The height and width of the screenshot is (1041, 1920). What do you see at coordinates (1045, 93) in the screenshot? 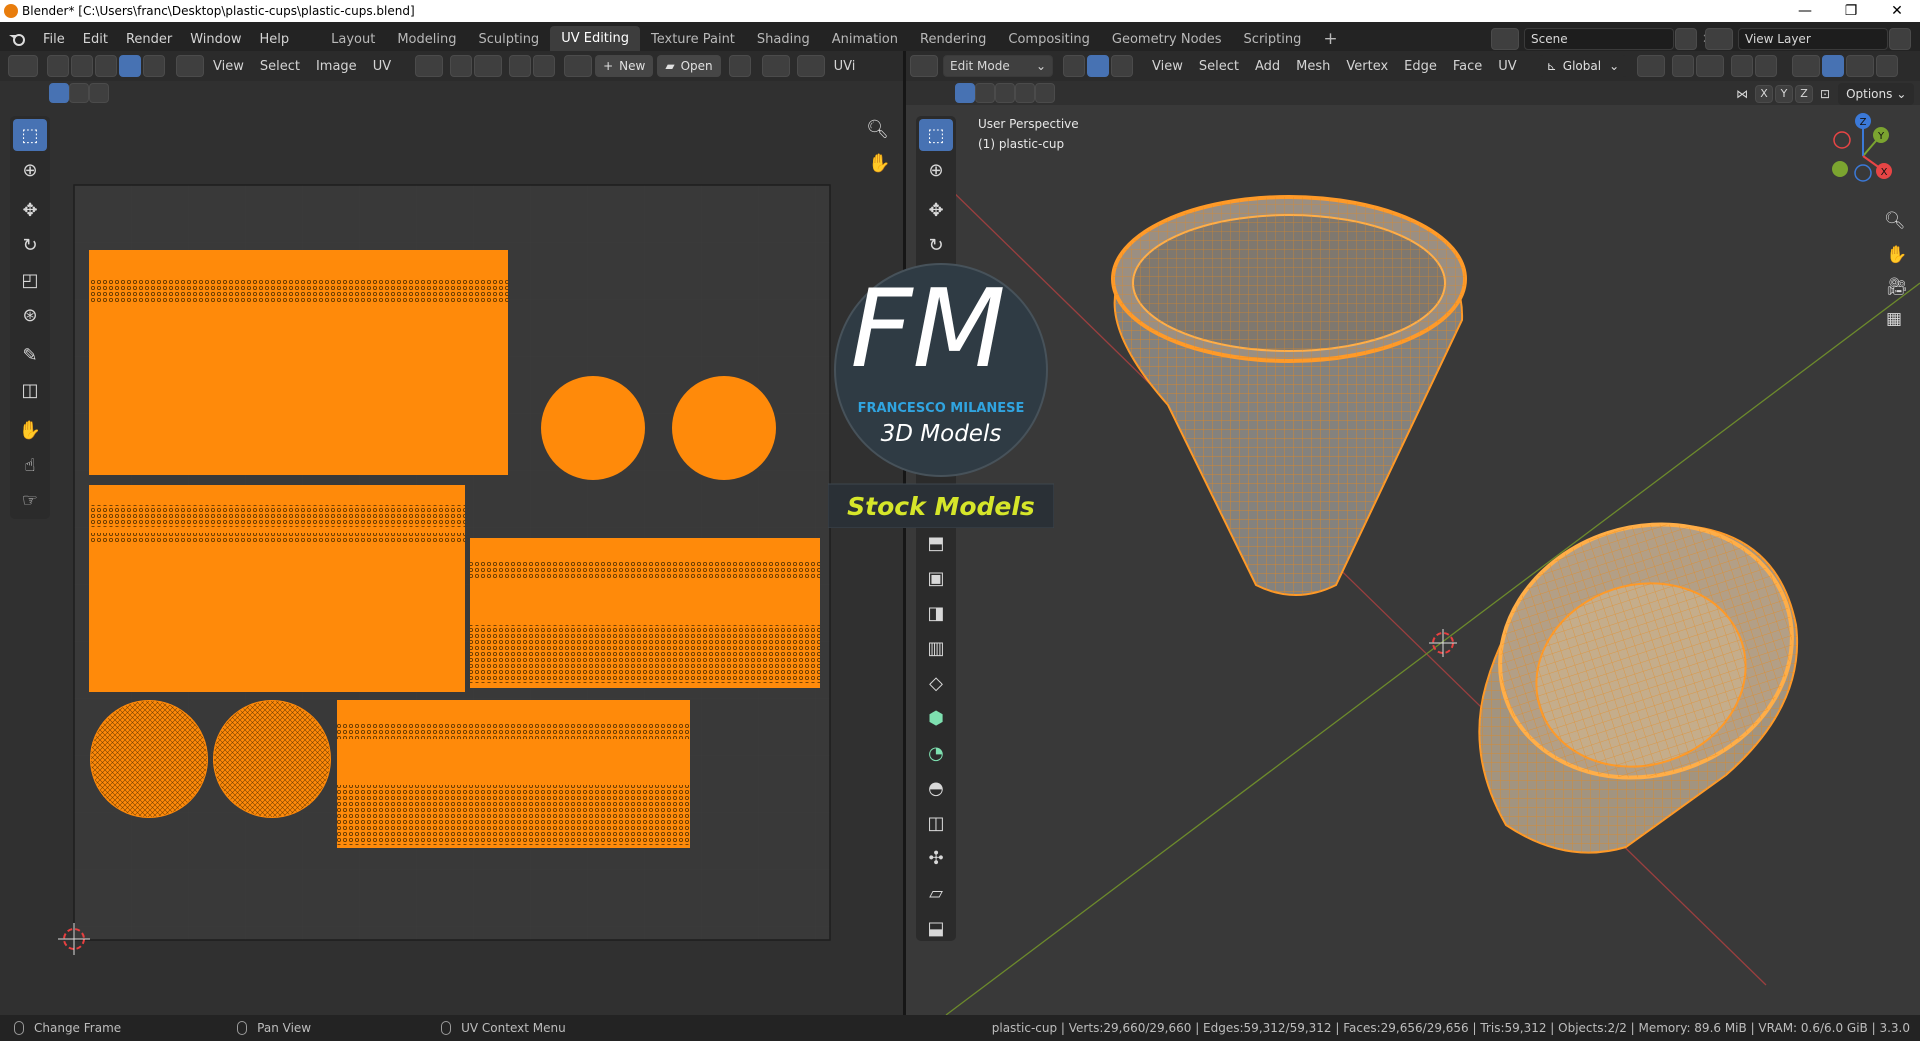
I see `vp-select-intersect-icon` at bounding box center [1045, 93].